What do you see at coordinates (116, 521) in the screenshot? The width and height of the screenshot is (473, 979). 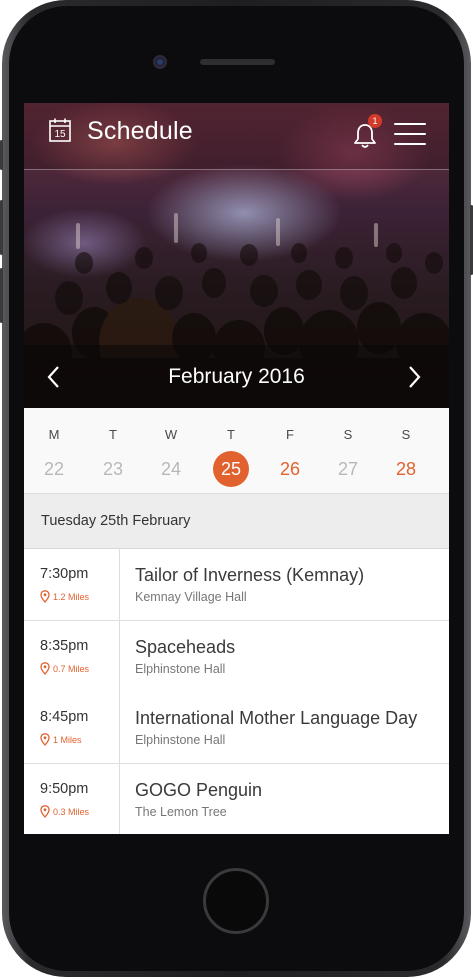 I see `selected-date-label: Tuesday 25th February` at bounding box center [116, 521].